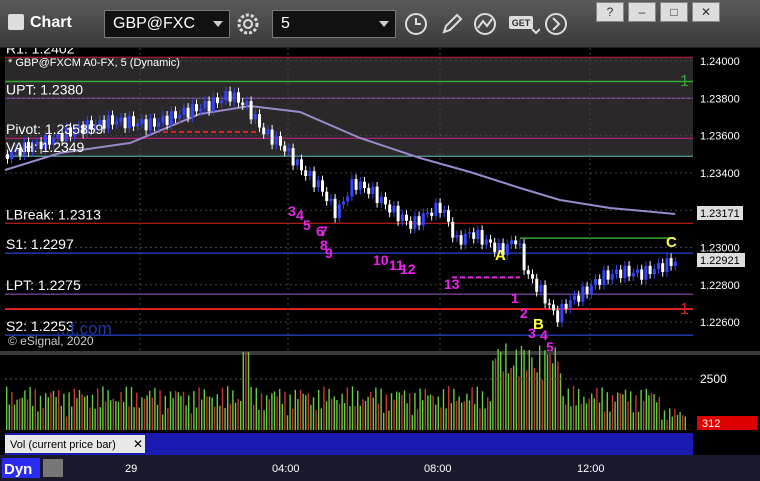 The image size is (760, 481). I want to click on price-tick: 1.23000, so click(720, 249).